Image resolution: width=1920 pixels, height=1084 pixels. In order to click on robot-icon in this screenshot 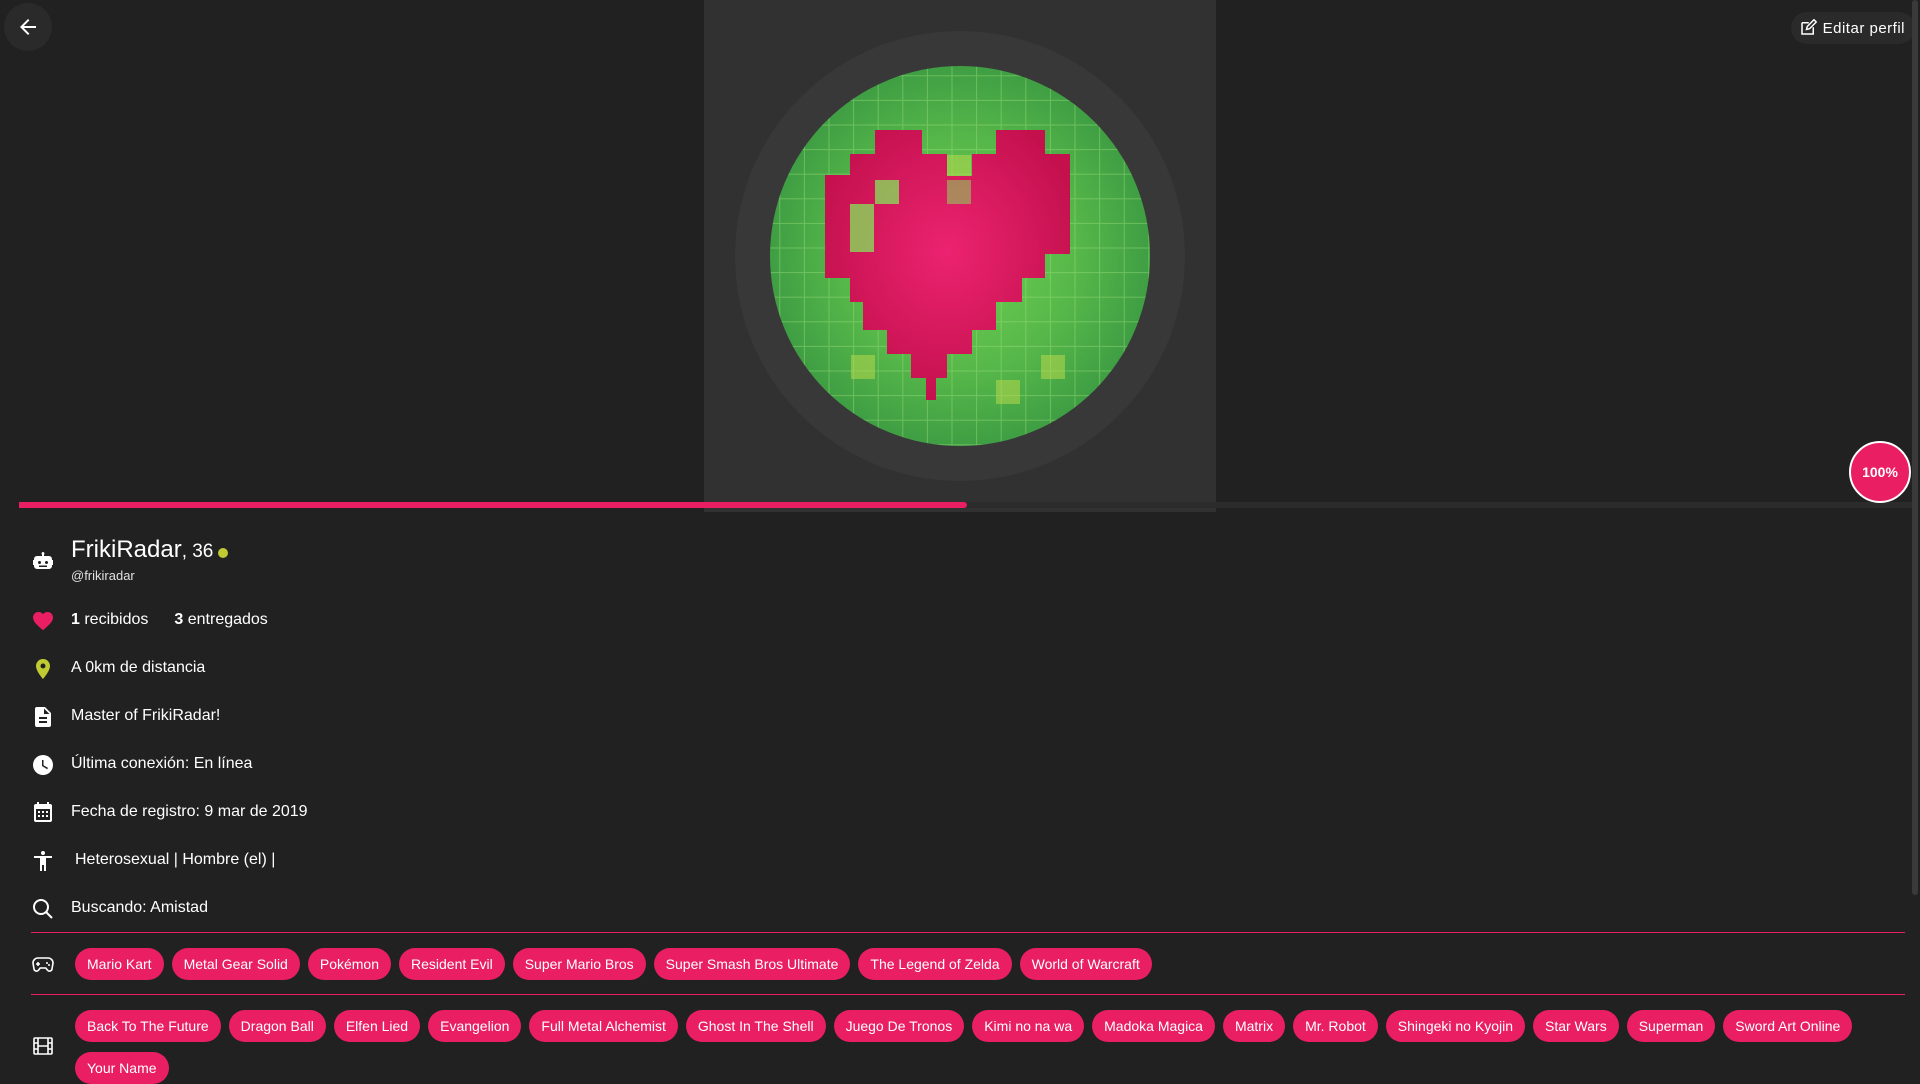, I will do `click(43, 560)`.